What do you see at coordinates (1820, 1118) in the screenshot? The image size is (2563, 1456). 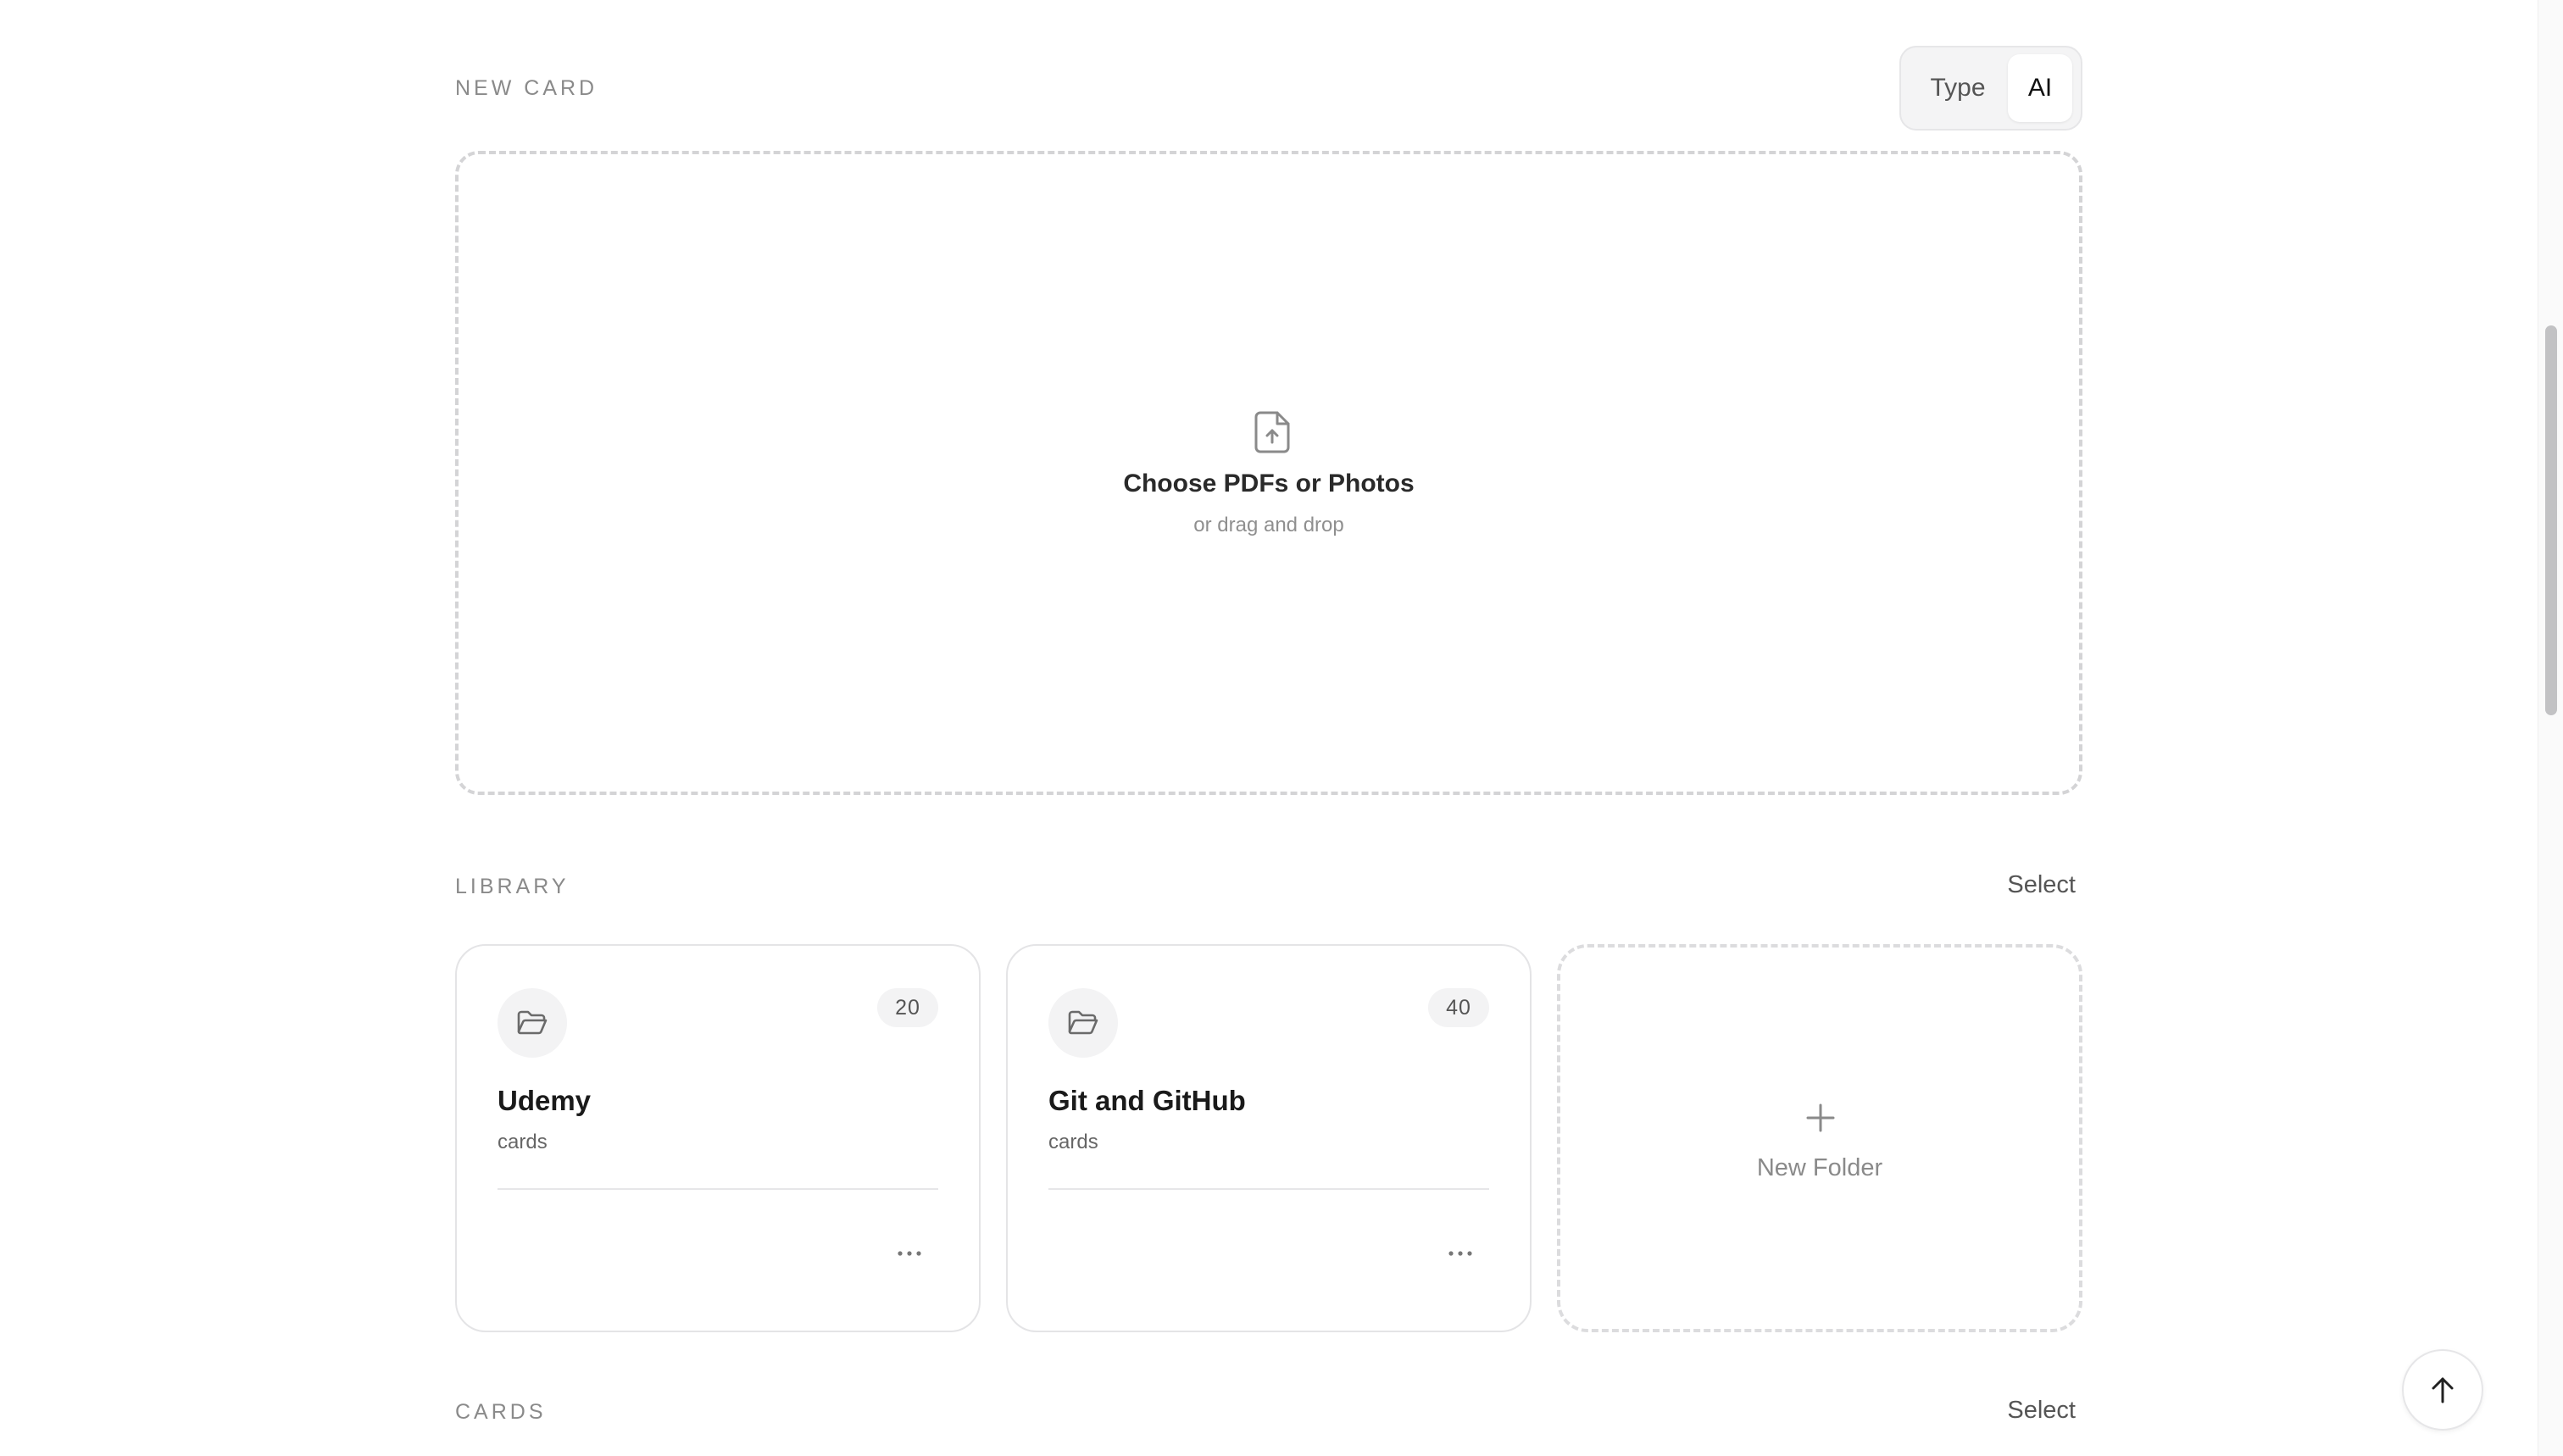 I see `plus-icon` at bounding box center [1820, 1118].